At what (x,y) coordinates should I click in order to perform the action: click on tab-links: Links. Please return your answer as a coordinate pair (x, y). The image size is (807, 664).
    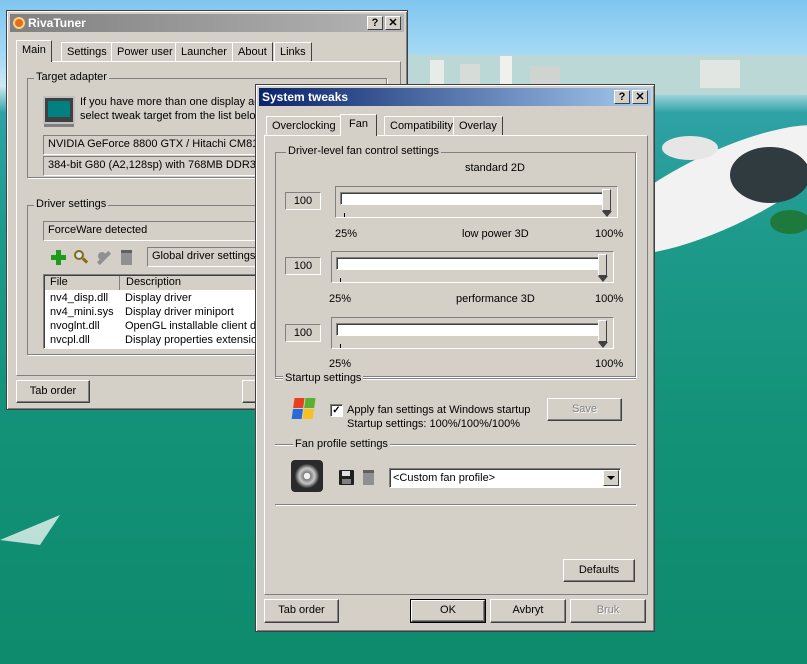
    Looking at the image, I should click on (293, 52).